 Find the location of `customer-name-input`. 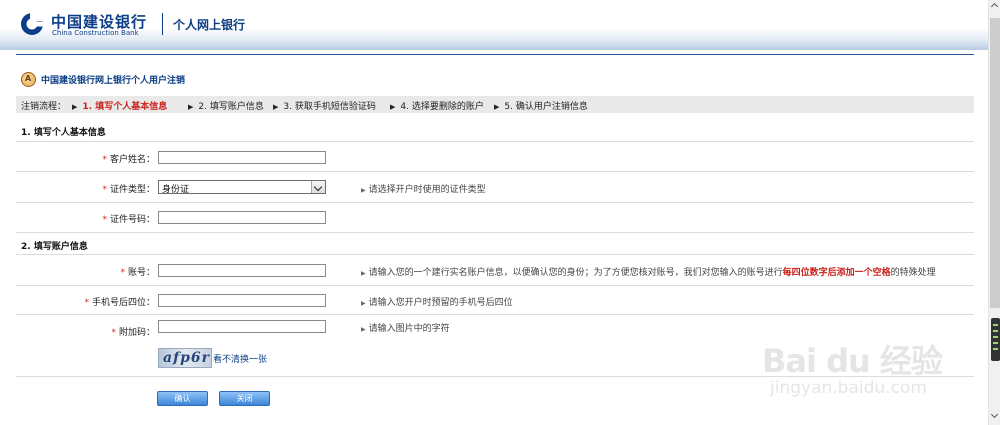

customer-name-input is located at coordinates (242, 157).